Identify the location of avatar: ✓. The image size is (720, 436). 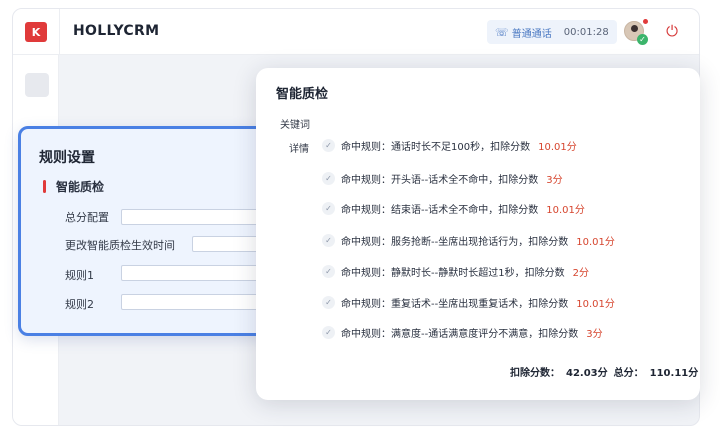
(636, 33).